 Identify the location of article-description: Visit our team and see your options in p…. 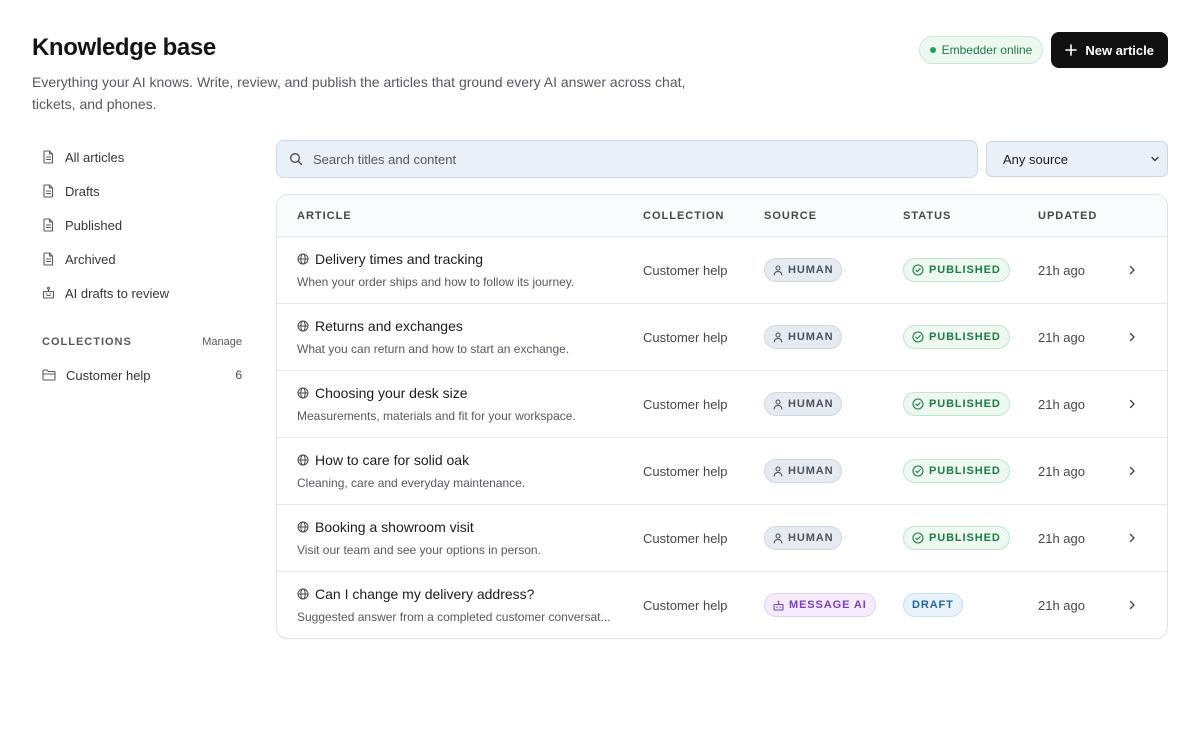
(419, 550).